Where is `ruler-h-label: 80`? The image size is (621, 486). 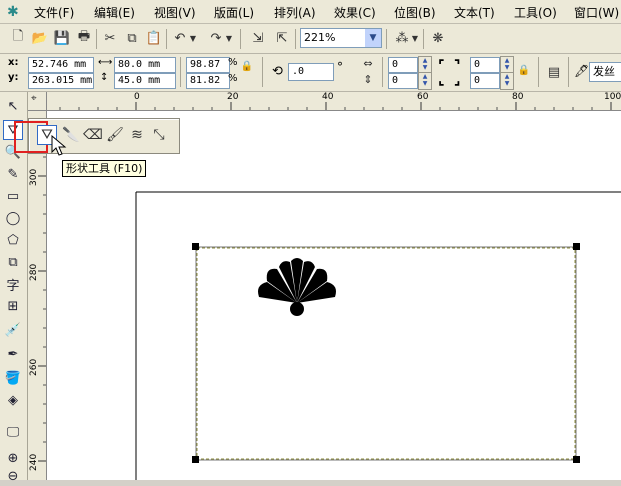 ruler-h-label: 80 is located at coordinates (518, 97).